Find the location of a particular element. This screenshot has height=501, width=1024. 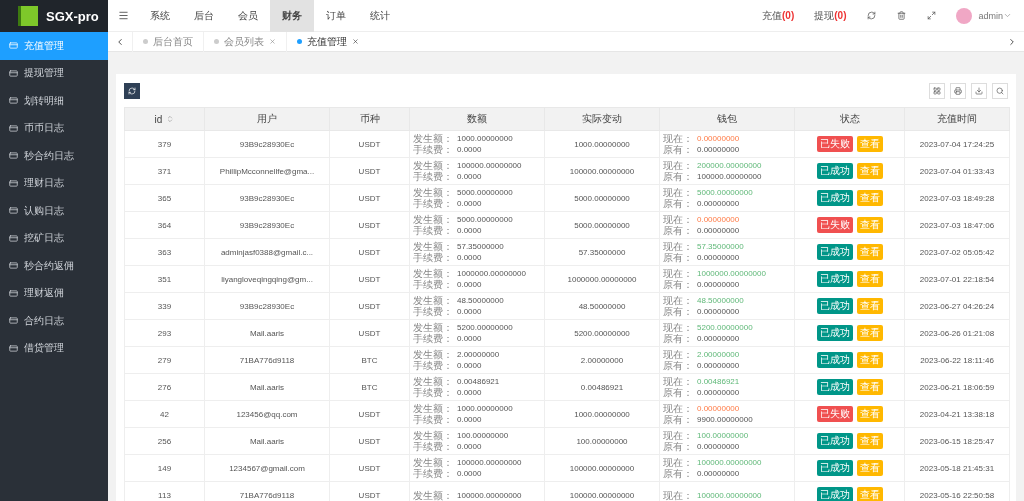

sidebar-label: 合约日志 is located at coordinates (44, 320).